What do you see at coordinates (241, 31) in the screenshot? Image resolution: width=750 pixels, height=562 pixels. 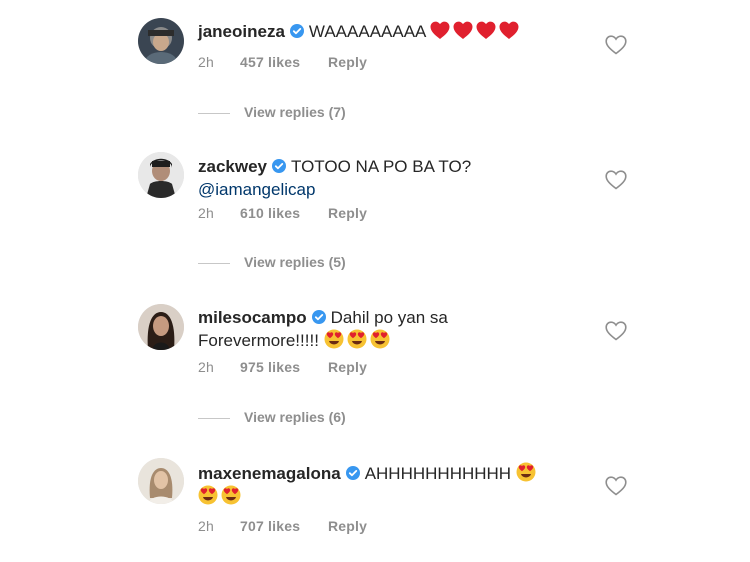 I see `username: janeoineza` at bounding box center [241, 31].